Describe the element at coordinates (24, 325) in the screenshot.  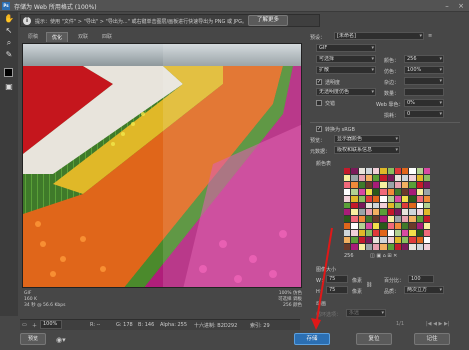
I see `zoom-minus-icon: ▭` at that location.